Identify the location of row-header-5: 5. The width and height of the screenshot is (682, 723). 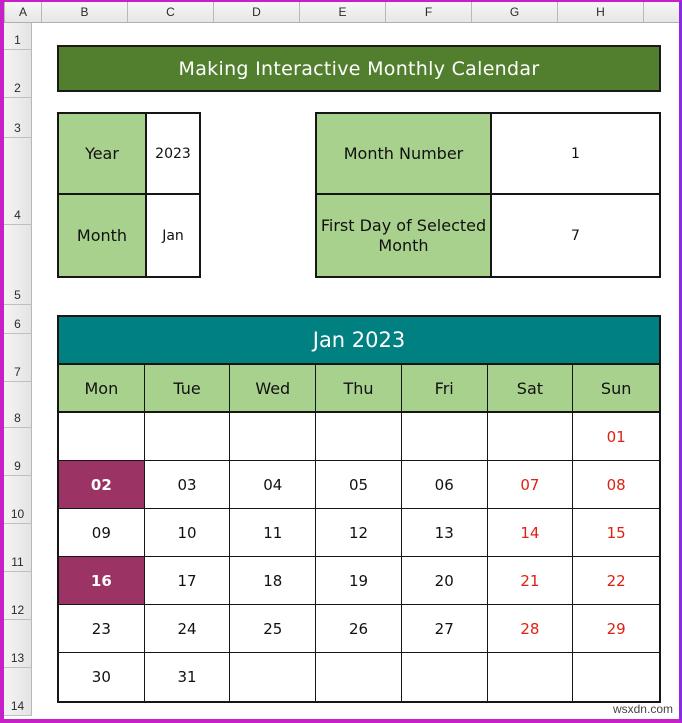
(18, 265).